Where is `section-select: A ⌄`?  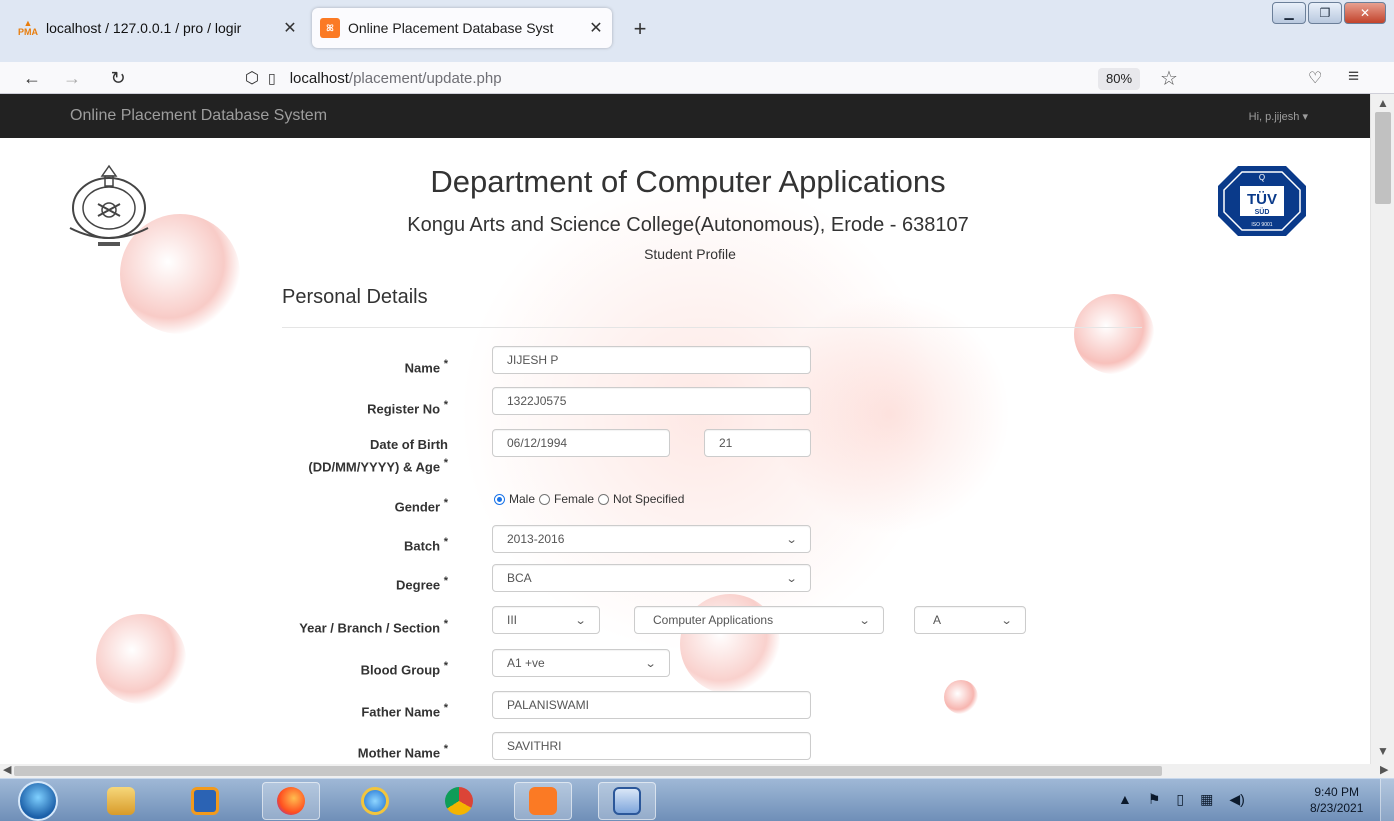 section-select: A ⌄ is located at coordinates (970, 620).